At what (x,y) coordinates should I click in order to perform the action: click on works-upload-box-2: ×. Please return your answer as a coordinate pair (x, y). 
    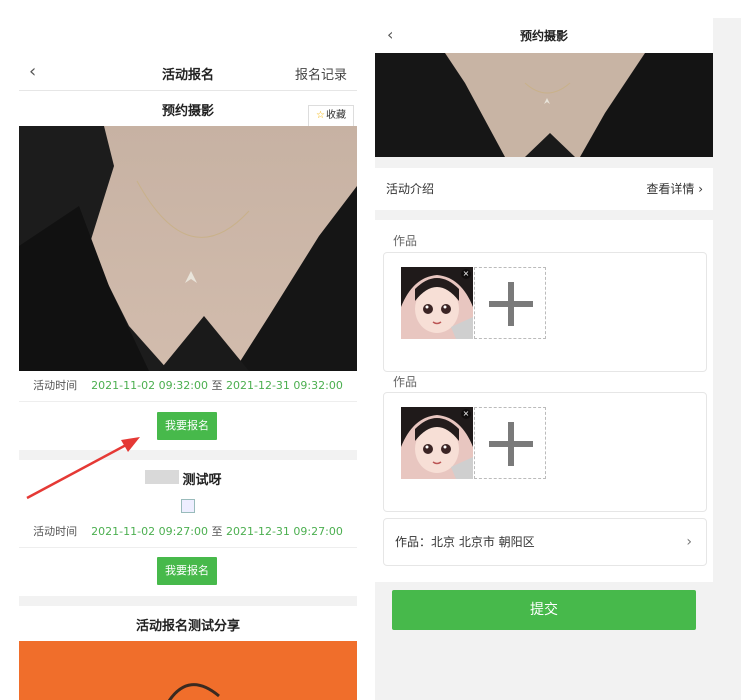
    Looking at the image, I should click on (545, 452).